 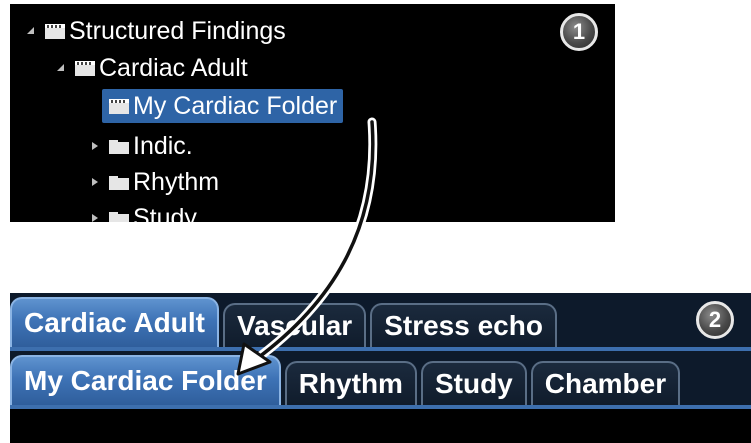 I want to click on tree-item-label: Indic., so click(x=163, y=145).